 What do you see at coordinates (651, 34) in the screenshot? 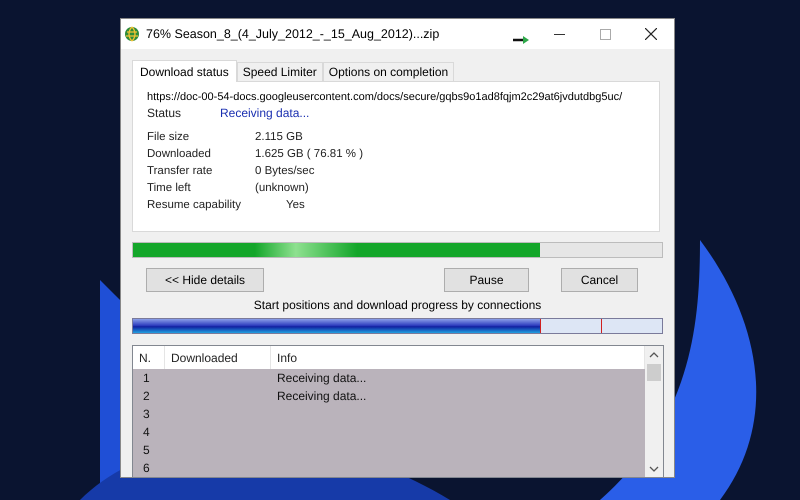
I see `close-icon` at bounding box center [651, 34].